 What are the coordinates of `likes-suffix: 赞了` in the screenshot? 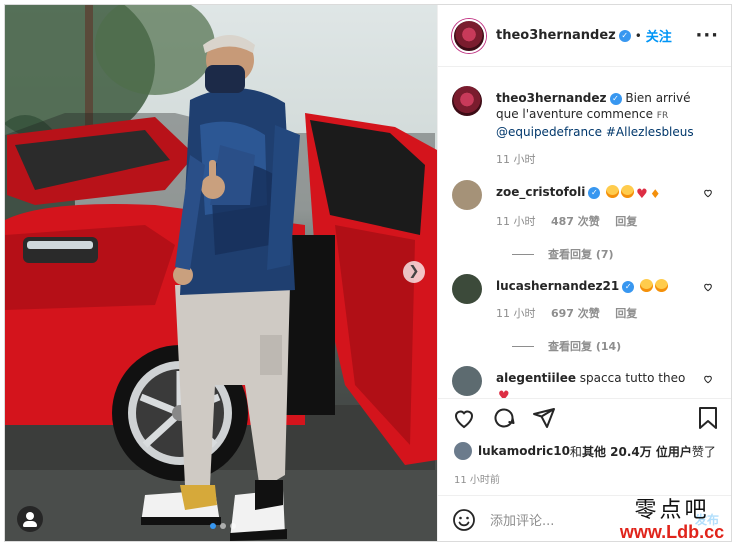 It's located at (703, 451).